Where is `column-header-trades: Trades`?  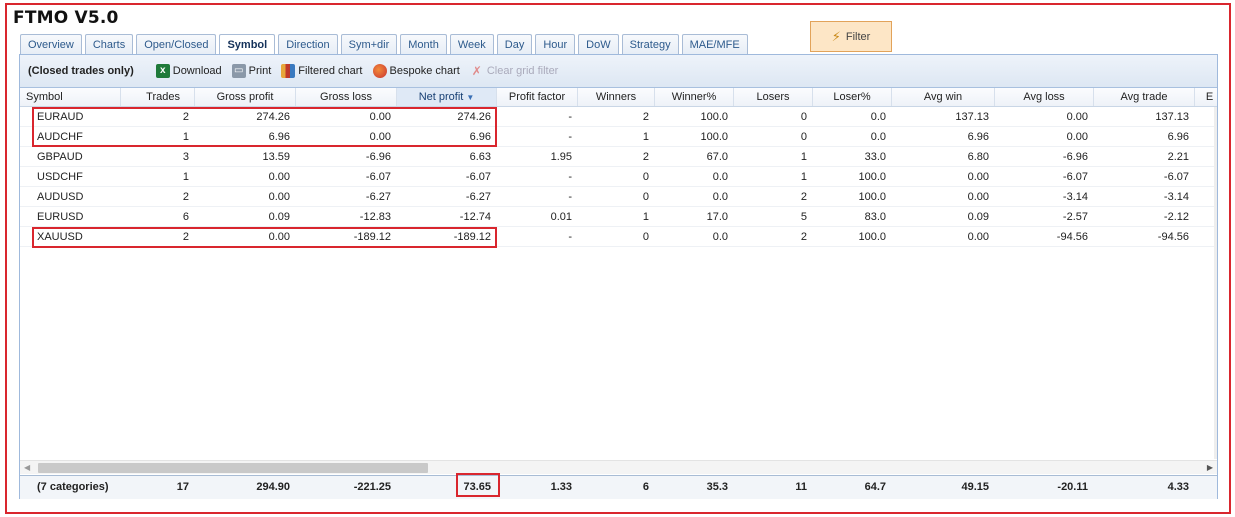 column-header-trades: Trades is located at coordinates (158, 97).